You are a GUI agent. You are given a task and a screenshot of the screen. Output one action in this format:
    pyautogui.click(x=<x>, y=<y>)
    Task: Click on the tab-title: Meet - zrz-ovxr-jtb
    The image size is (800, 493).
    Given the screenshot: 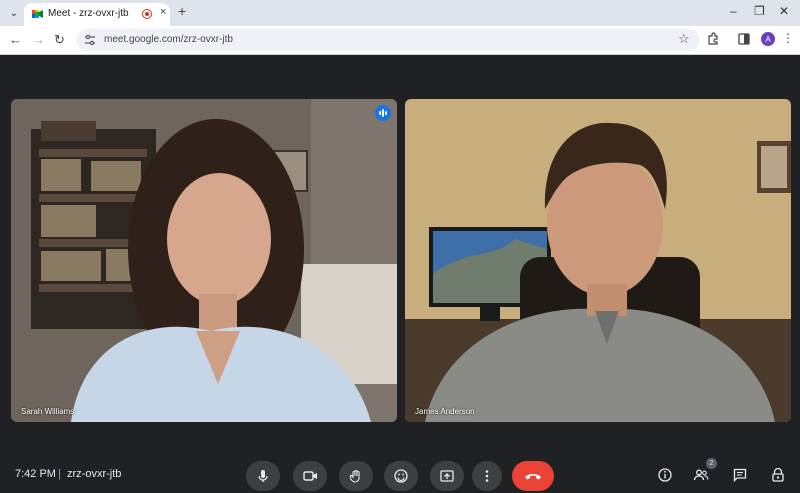 What is the action you would take?
    pyautogui.click(x=88, y=13)
    